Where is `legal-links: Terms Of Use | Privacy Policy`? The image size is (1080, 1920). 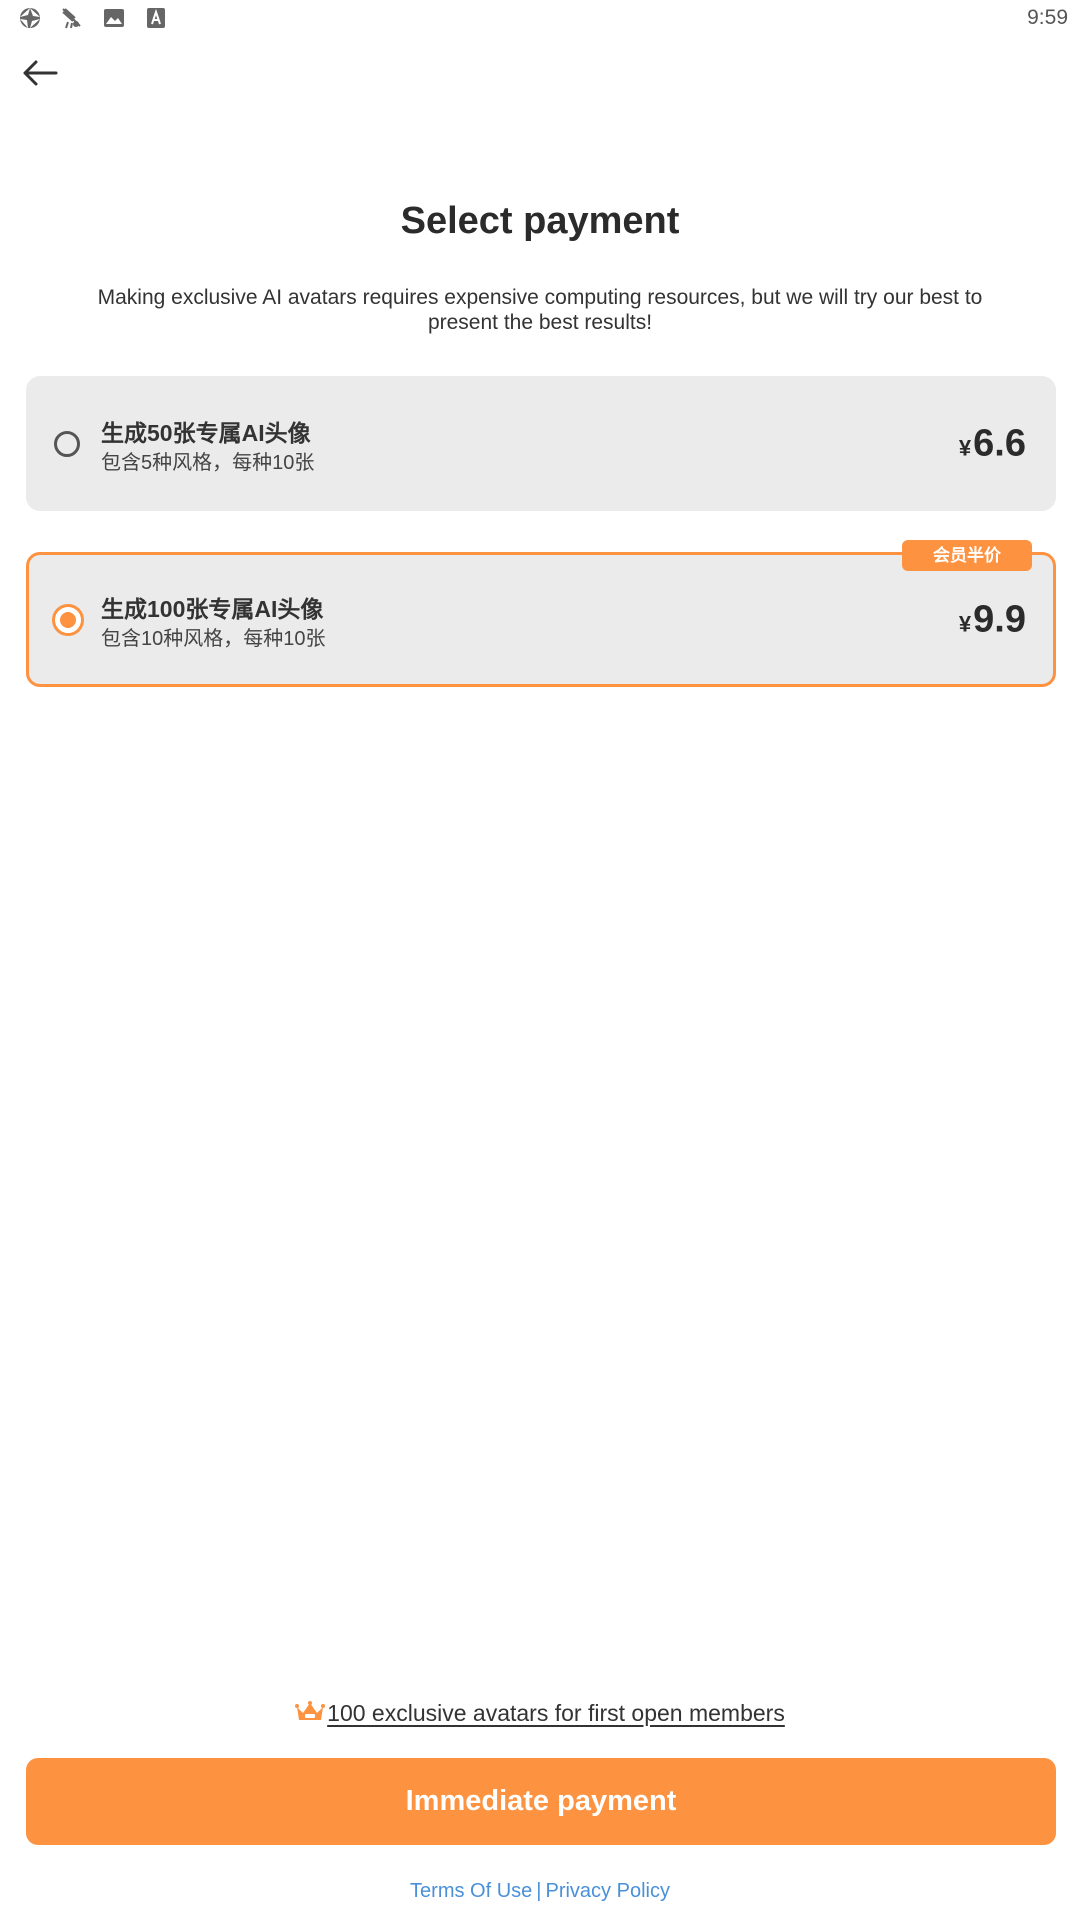 legal-links: Terms Of Use | Privacy Policy is located at coordinates (540, 1891).